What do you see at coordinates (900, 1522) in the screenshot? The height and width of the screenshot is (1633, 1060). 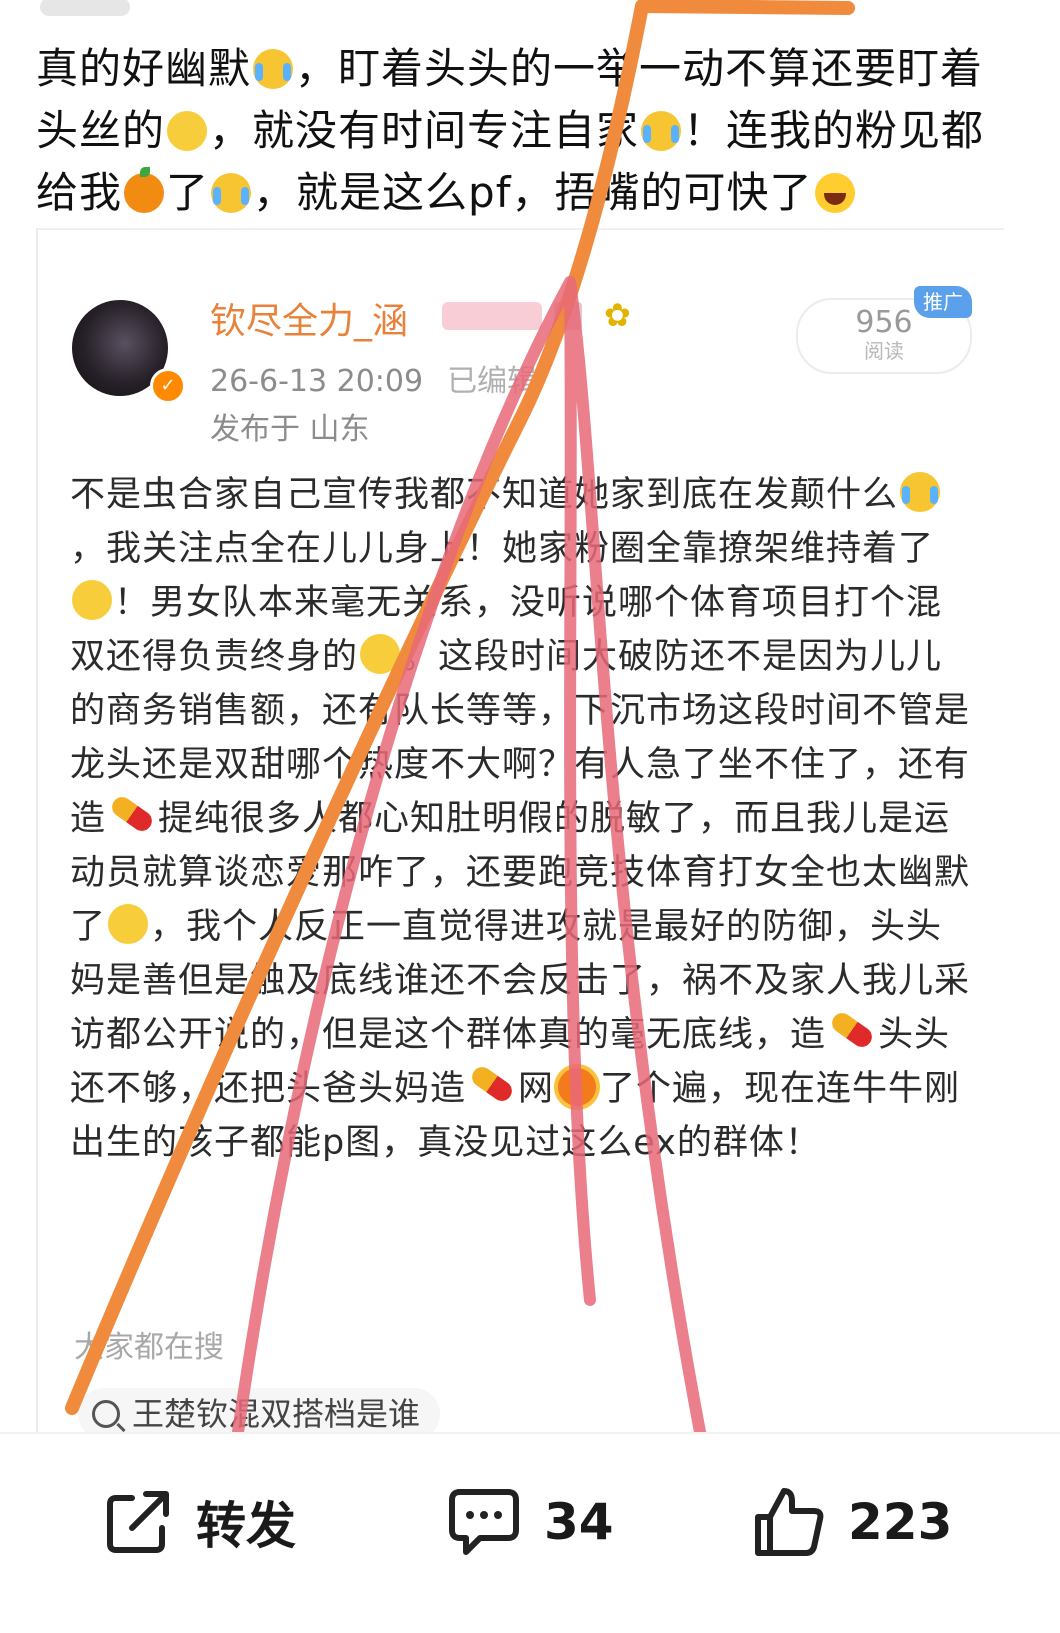 I see `like-count: 223` at bounding box center [900, 1522].